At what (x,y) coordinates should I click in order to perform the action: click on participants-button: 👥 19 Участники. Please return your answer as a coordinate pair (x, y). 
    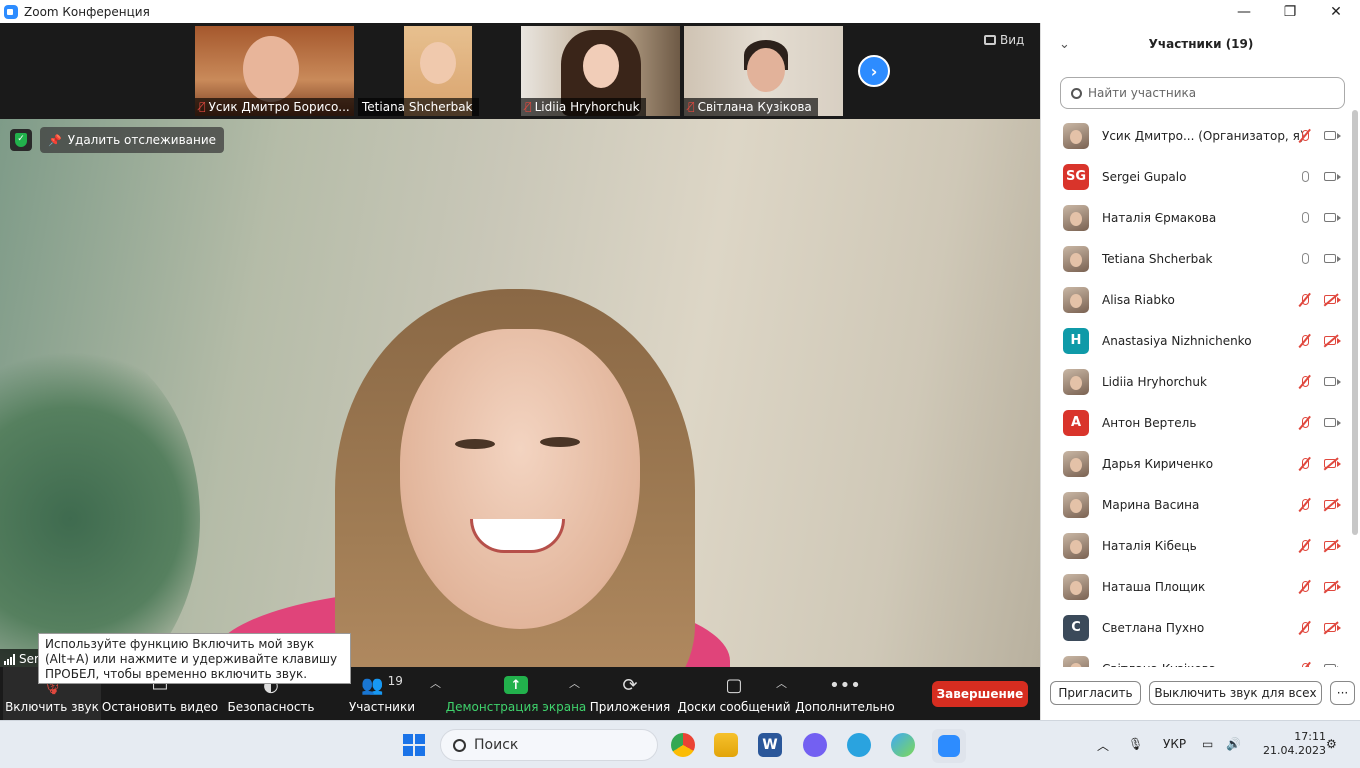
    Looking at the image, I should click on (382, 693).